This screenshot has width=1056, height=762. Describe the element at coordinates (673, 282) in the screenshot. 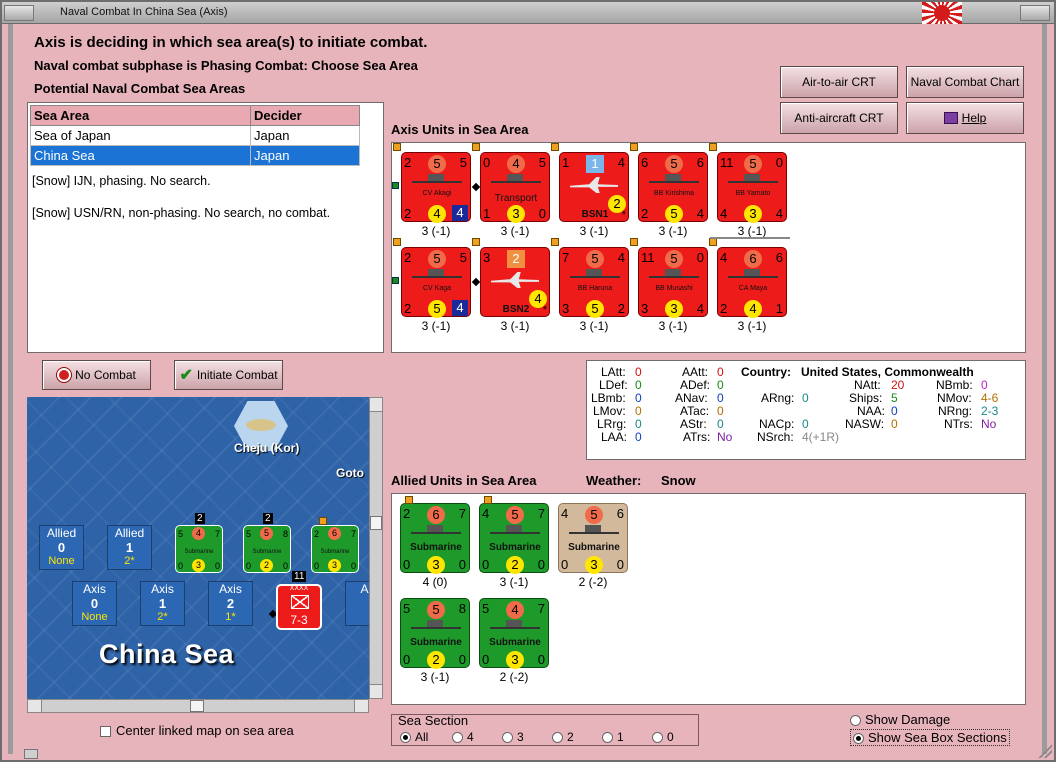

I see `axis-counter: 11 5 0 BB Musashi 3 3 4` at that location.